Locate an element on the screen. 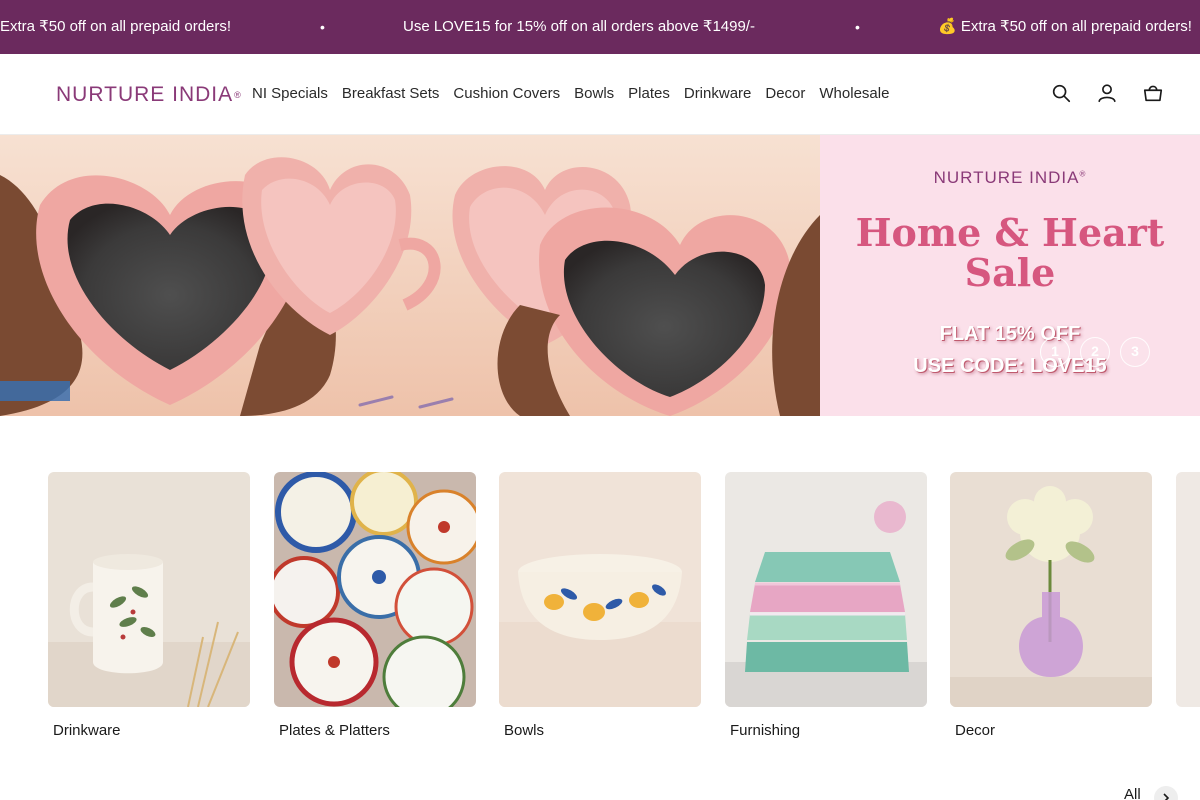 Image resolution: width=1200 pixels, height=800 pixels. category-image-plates-platters is located at coordinates (375, 593).